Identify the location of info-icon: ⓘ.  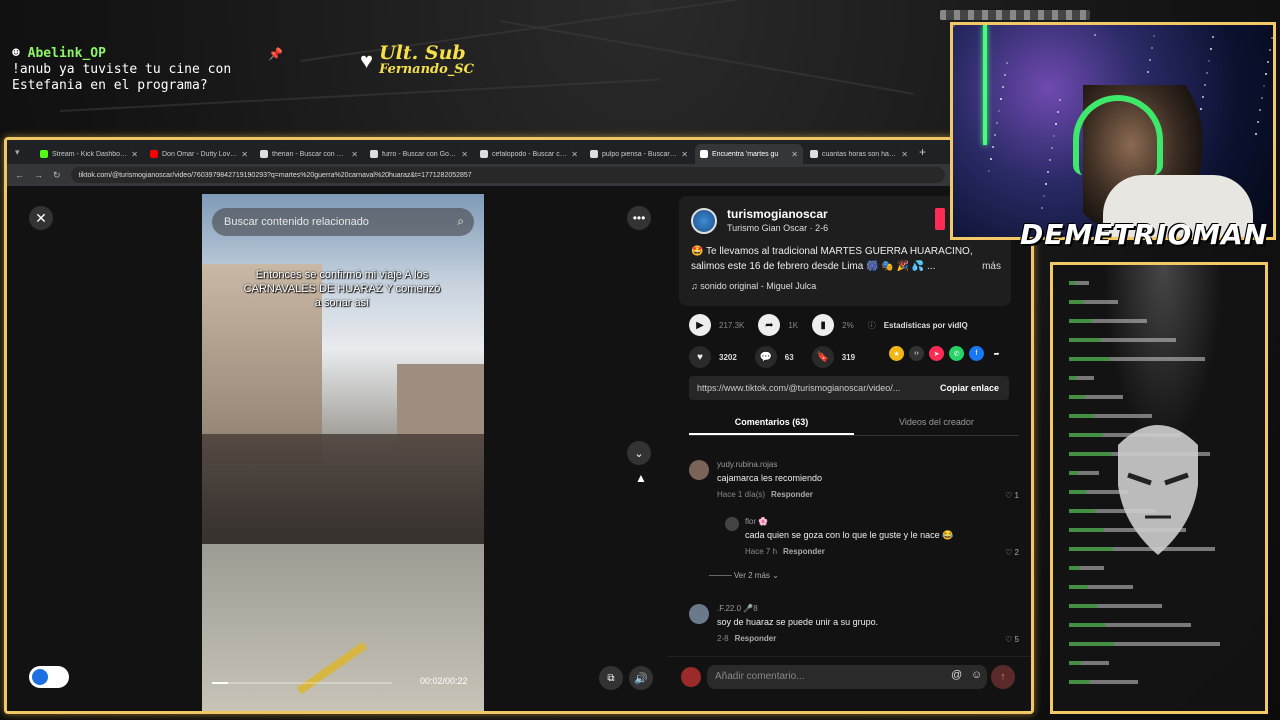
(871, 325).